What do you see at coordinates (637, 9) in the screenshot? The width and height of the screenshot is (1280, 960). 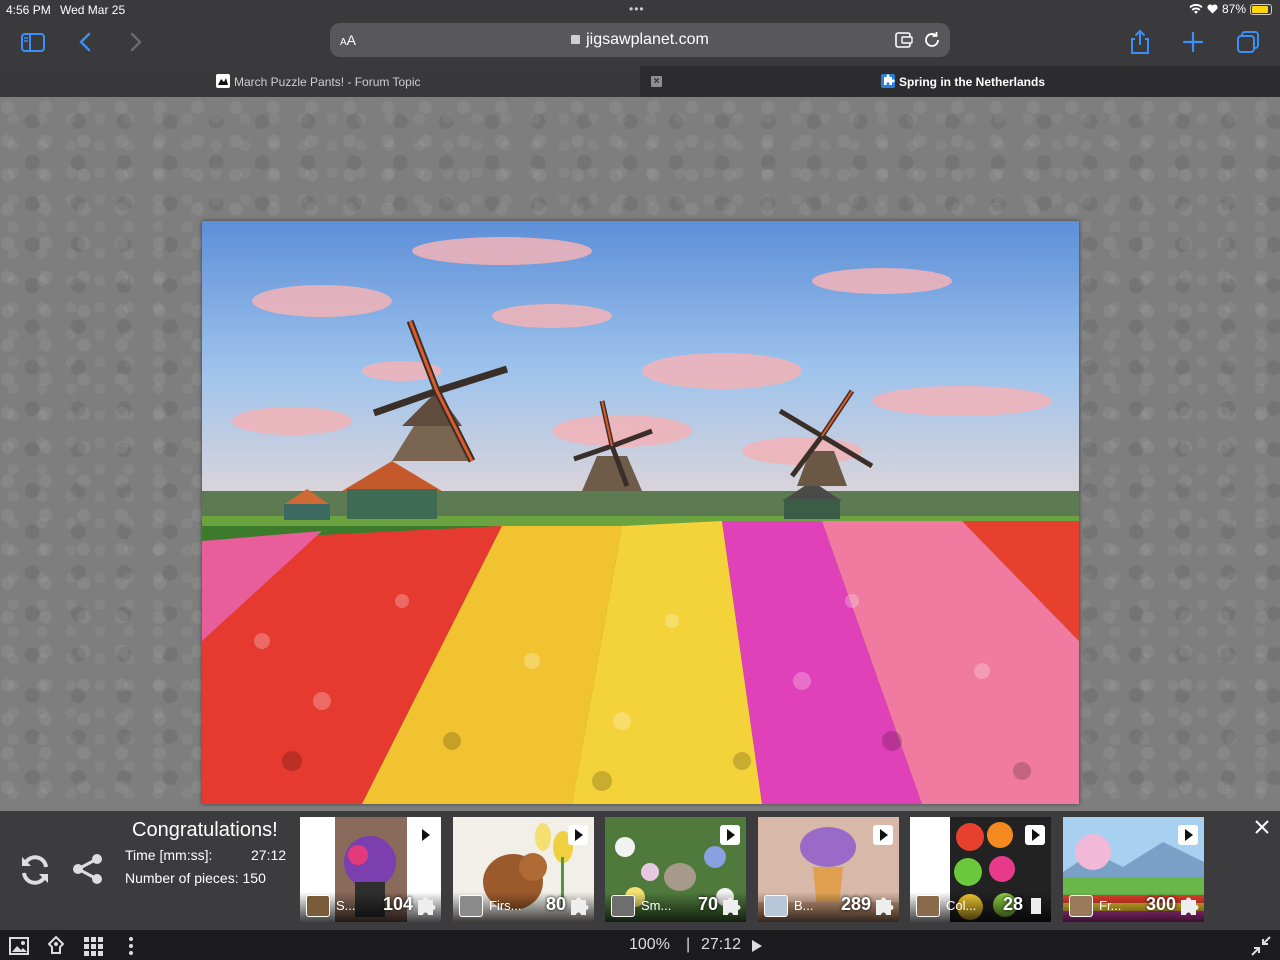 I see `multitasking-dots-icon: •••` at bounding box center [637, 9].